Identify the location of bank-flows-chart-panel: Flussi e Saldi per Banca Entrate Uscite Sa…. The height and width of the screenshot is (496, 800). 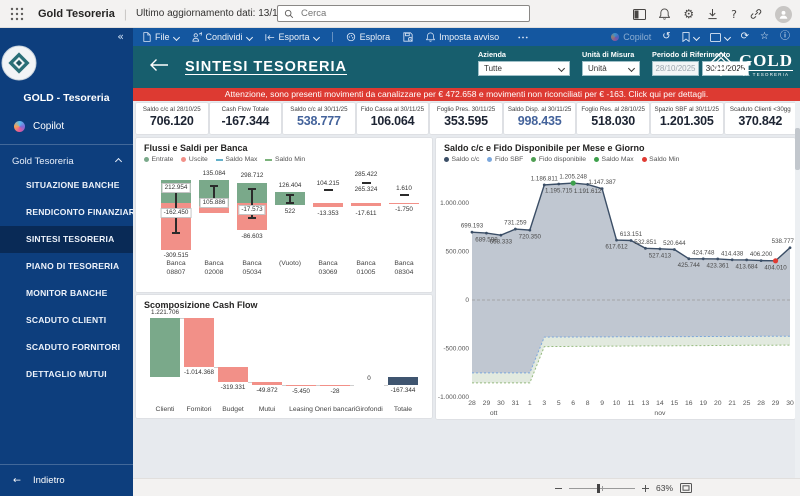
(284, 215).